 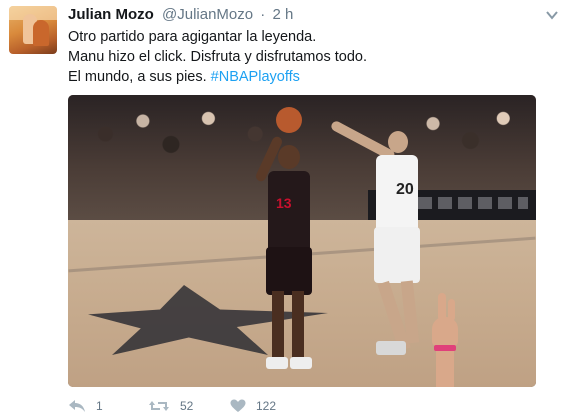 What do you see at coordinates (266, 406) in the screenshot?
I see `like-count: 122` at bounding box center [266, 406].